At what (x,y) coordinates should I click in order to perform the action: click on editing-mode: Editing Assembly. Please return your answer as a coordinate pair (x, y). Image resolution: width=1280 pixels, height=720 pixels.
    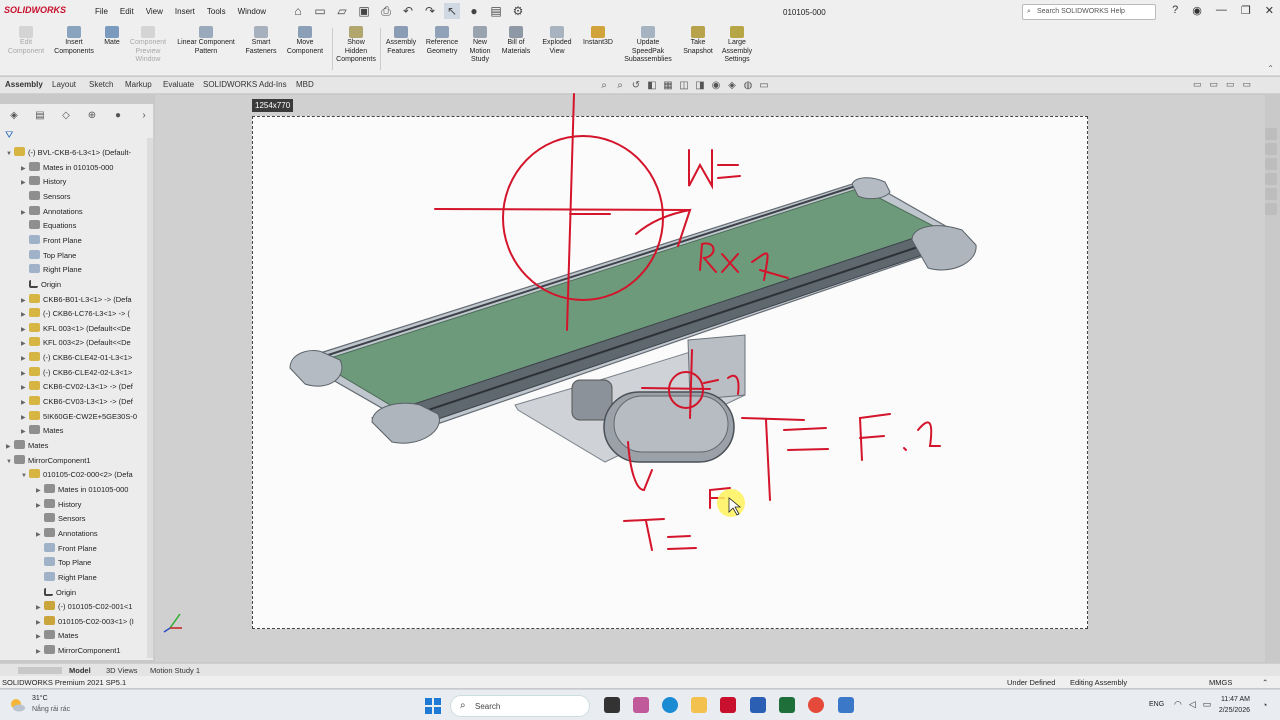
    Looking at the image, I should click on (1099, 682).